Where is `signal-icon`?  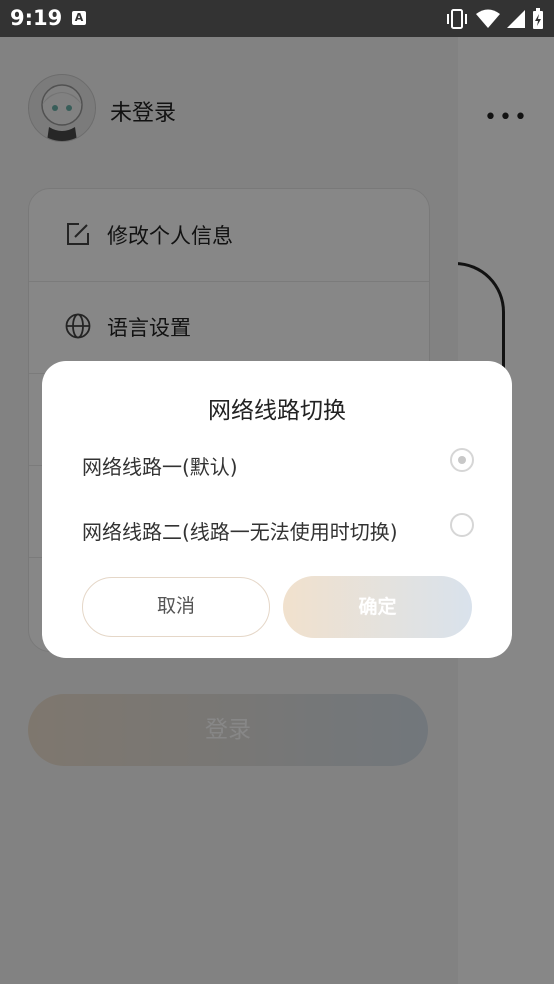
signal-icon is located at coordinates (516, 19).